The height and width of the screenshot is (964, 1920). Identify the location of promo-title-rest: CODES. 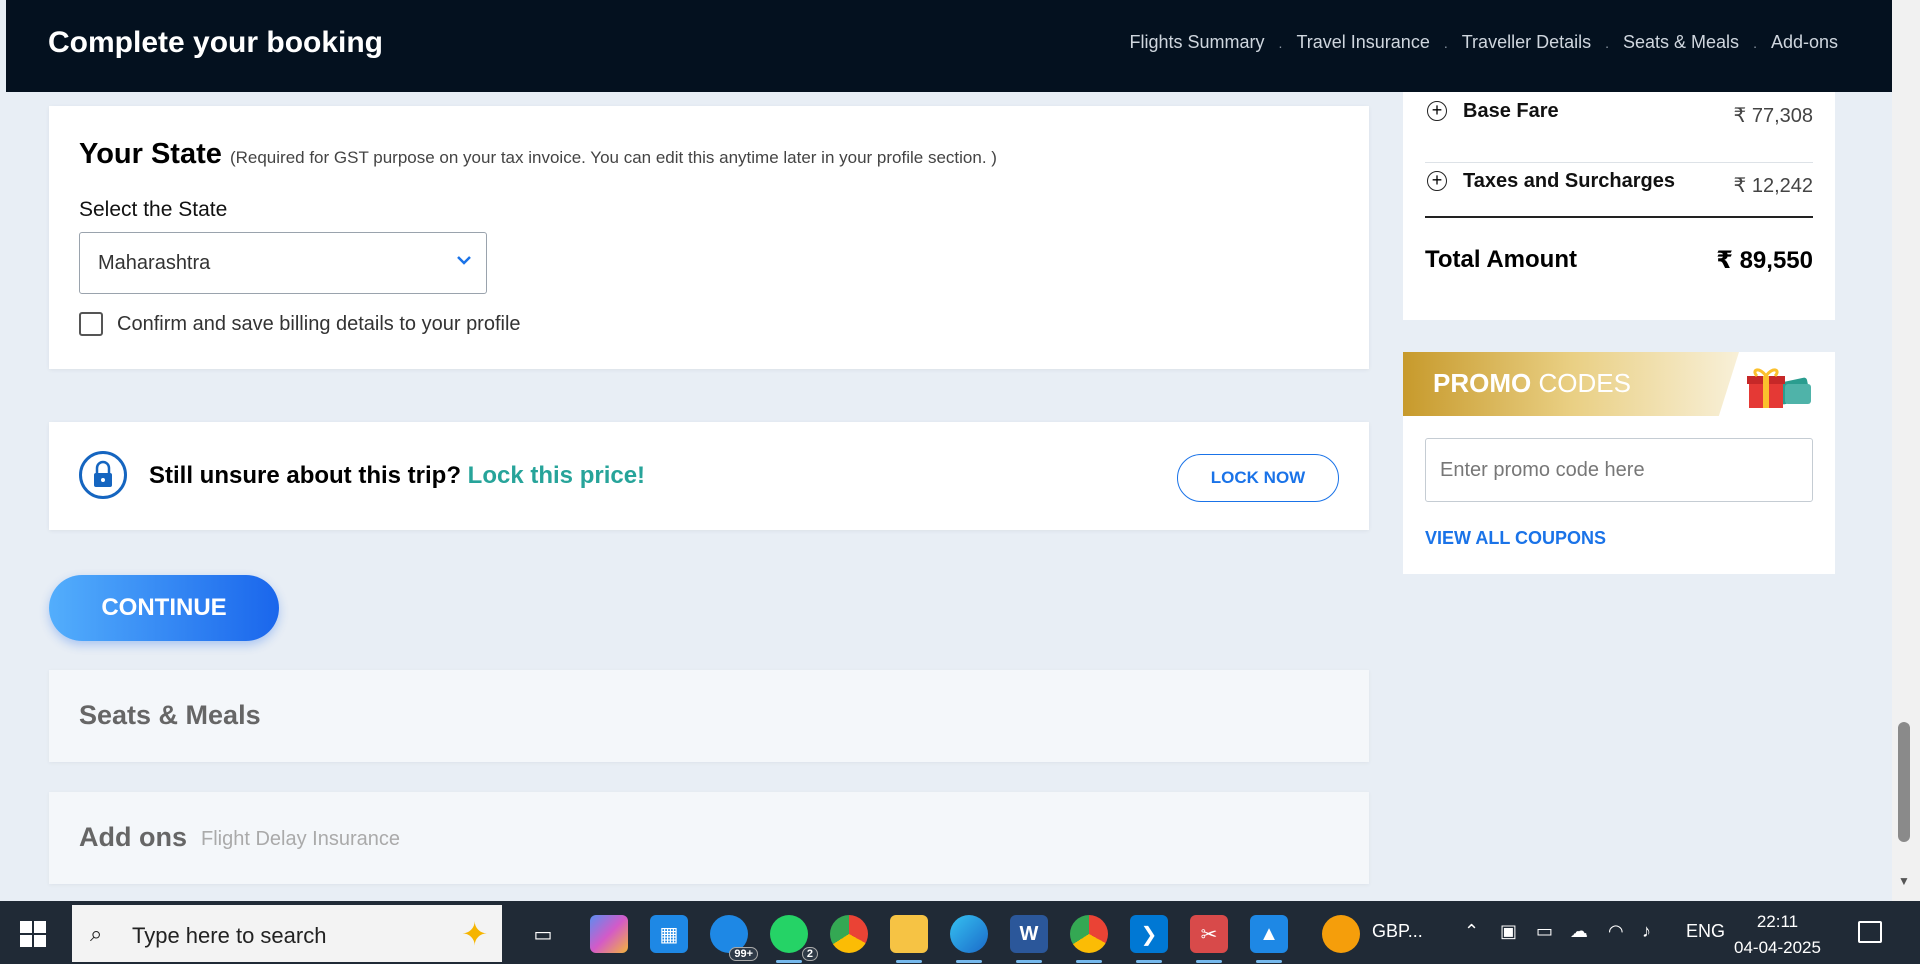
(1584, 383).